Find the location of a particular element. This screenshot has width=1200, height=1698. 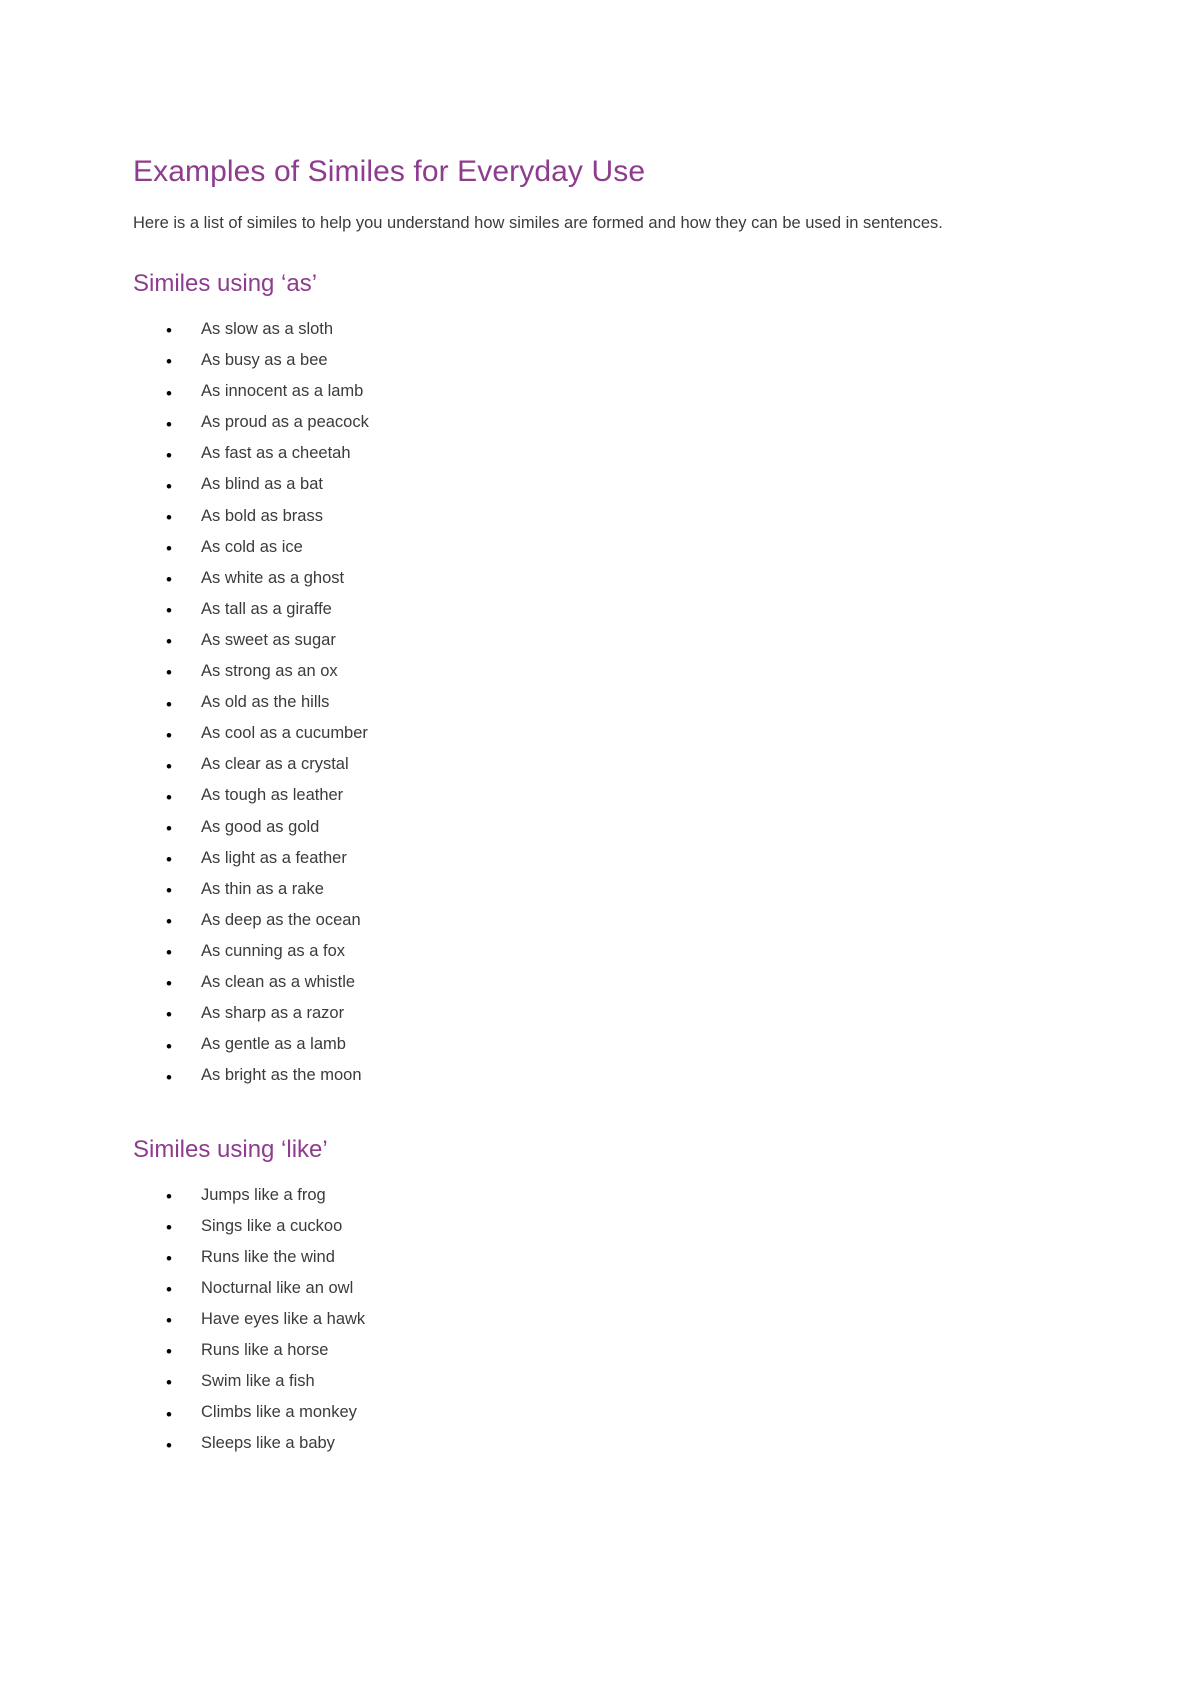

list-item: • Climbs like a monkey is located at coordinates (555, 1413).